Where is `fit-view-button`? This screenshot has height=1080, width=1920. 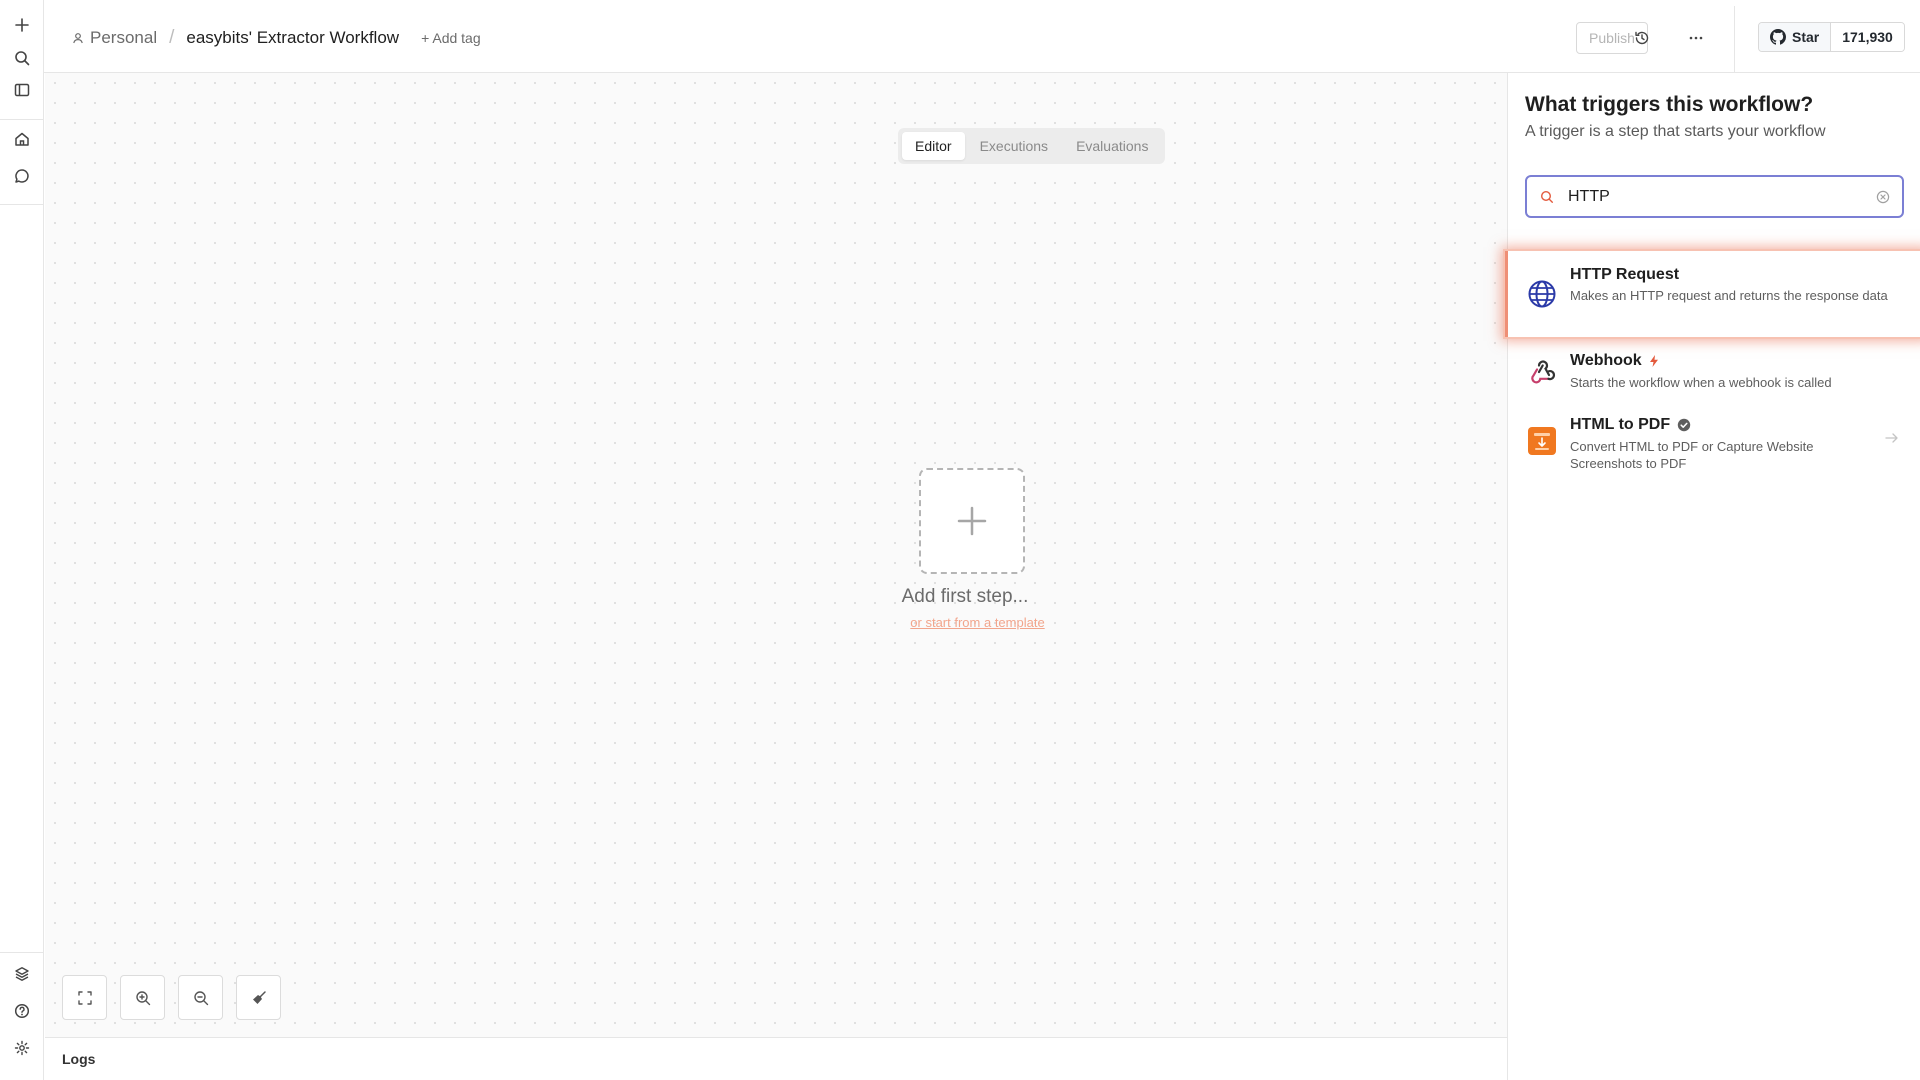 fit-view-button is located at coordinates (84, 997).